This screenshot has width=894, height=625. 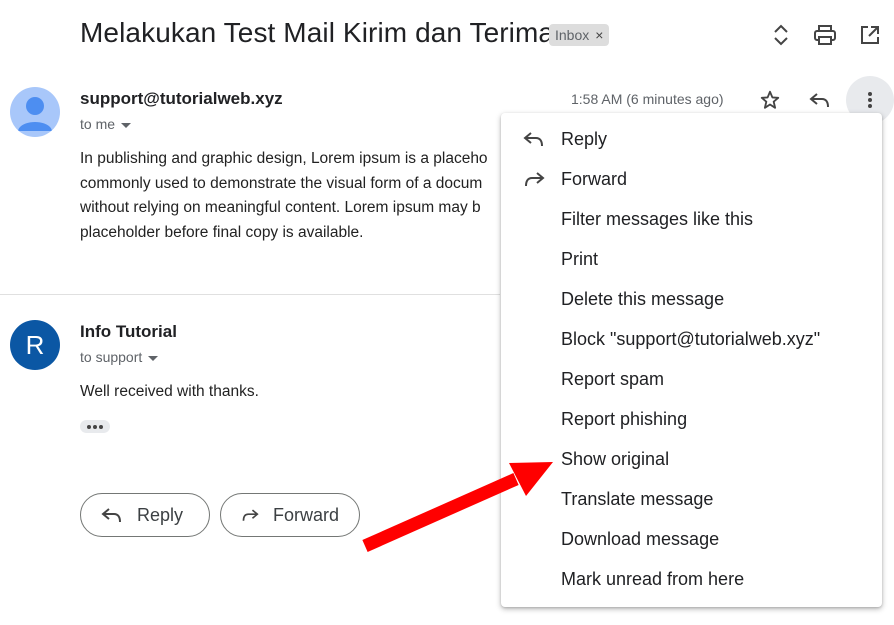 I want to click on reply-button-label: Reply, so click(x=160, y=514).